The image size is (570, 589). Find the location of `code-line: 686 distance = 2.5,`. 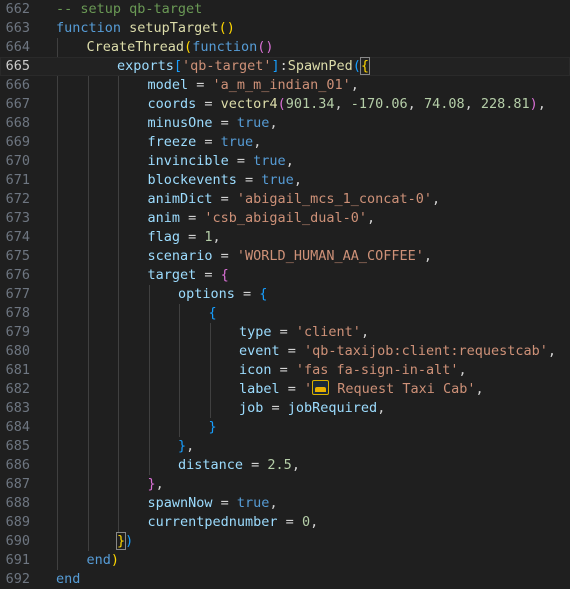

code-line: 686 distance = 2.5, is located at coordinates (285, 465).